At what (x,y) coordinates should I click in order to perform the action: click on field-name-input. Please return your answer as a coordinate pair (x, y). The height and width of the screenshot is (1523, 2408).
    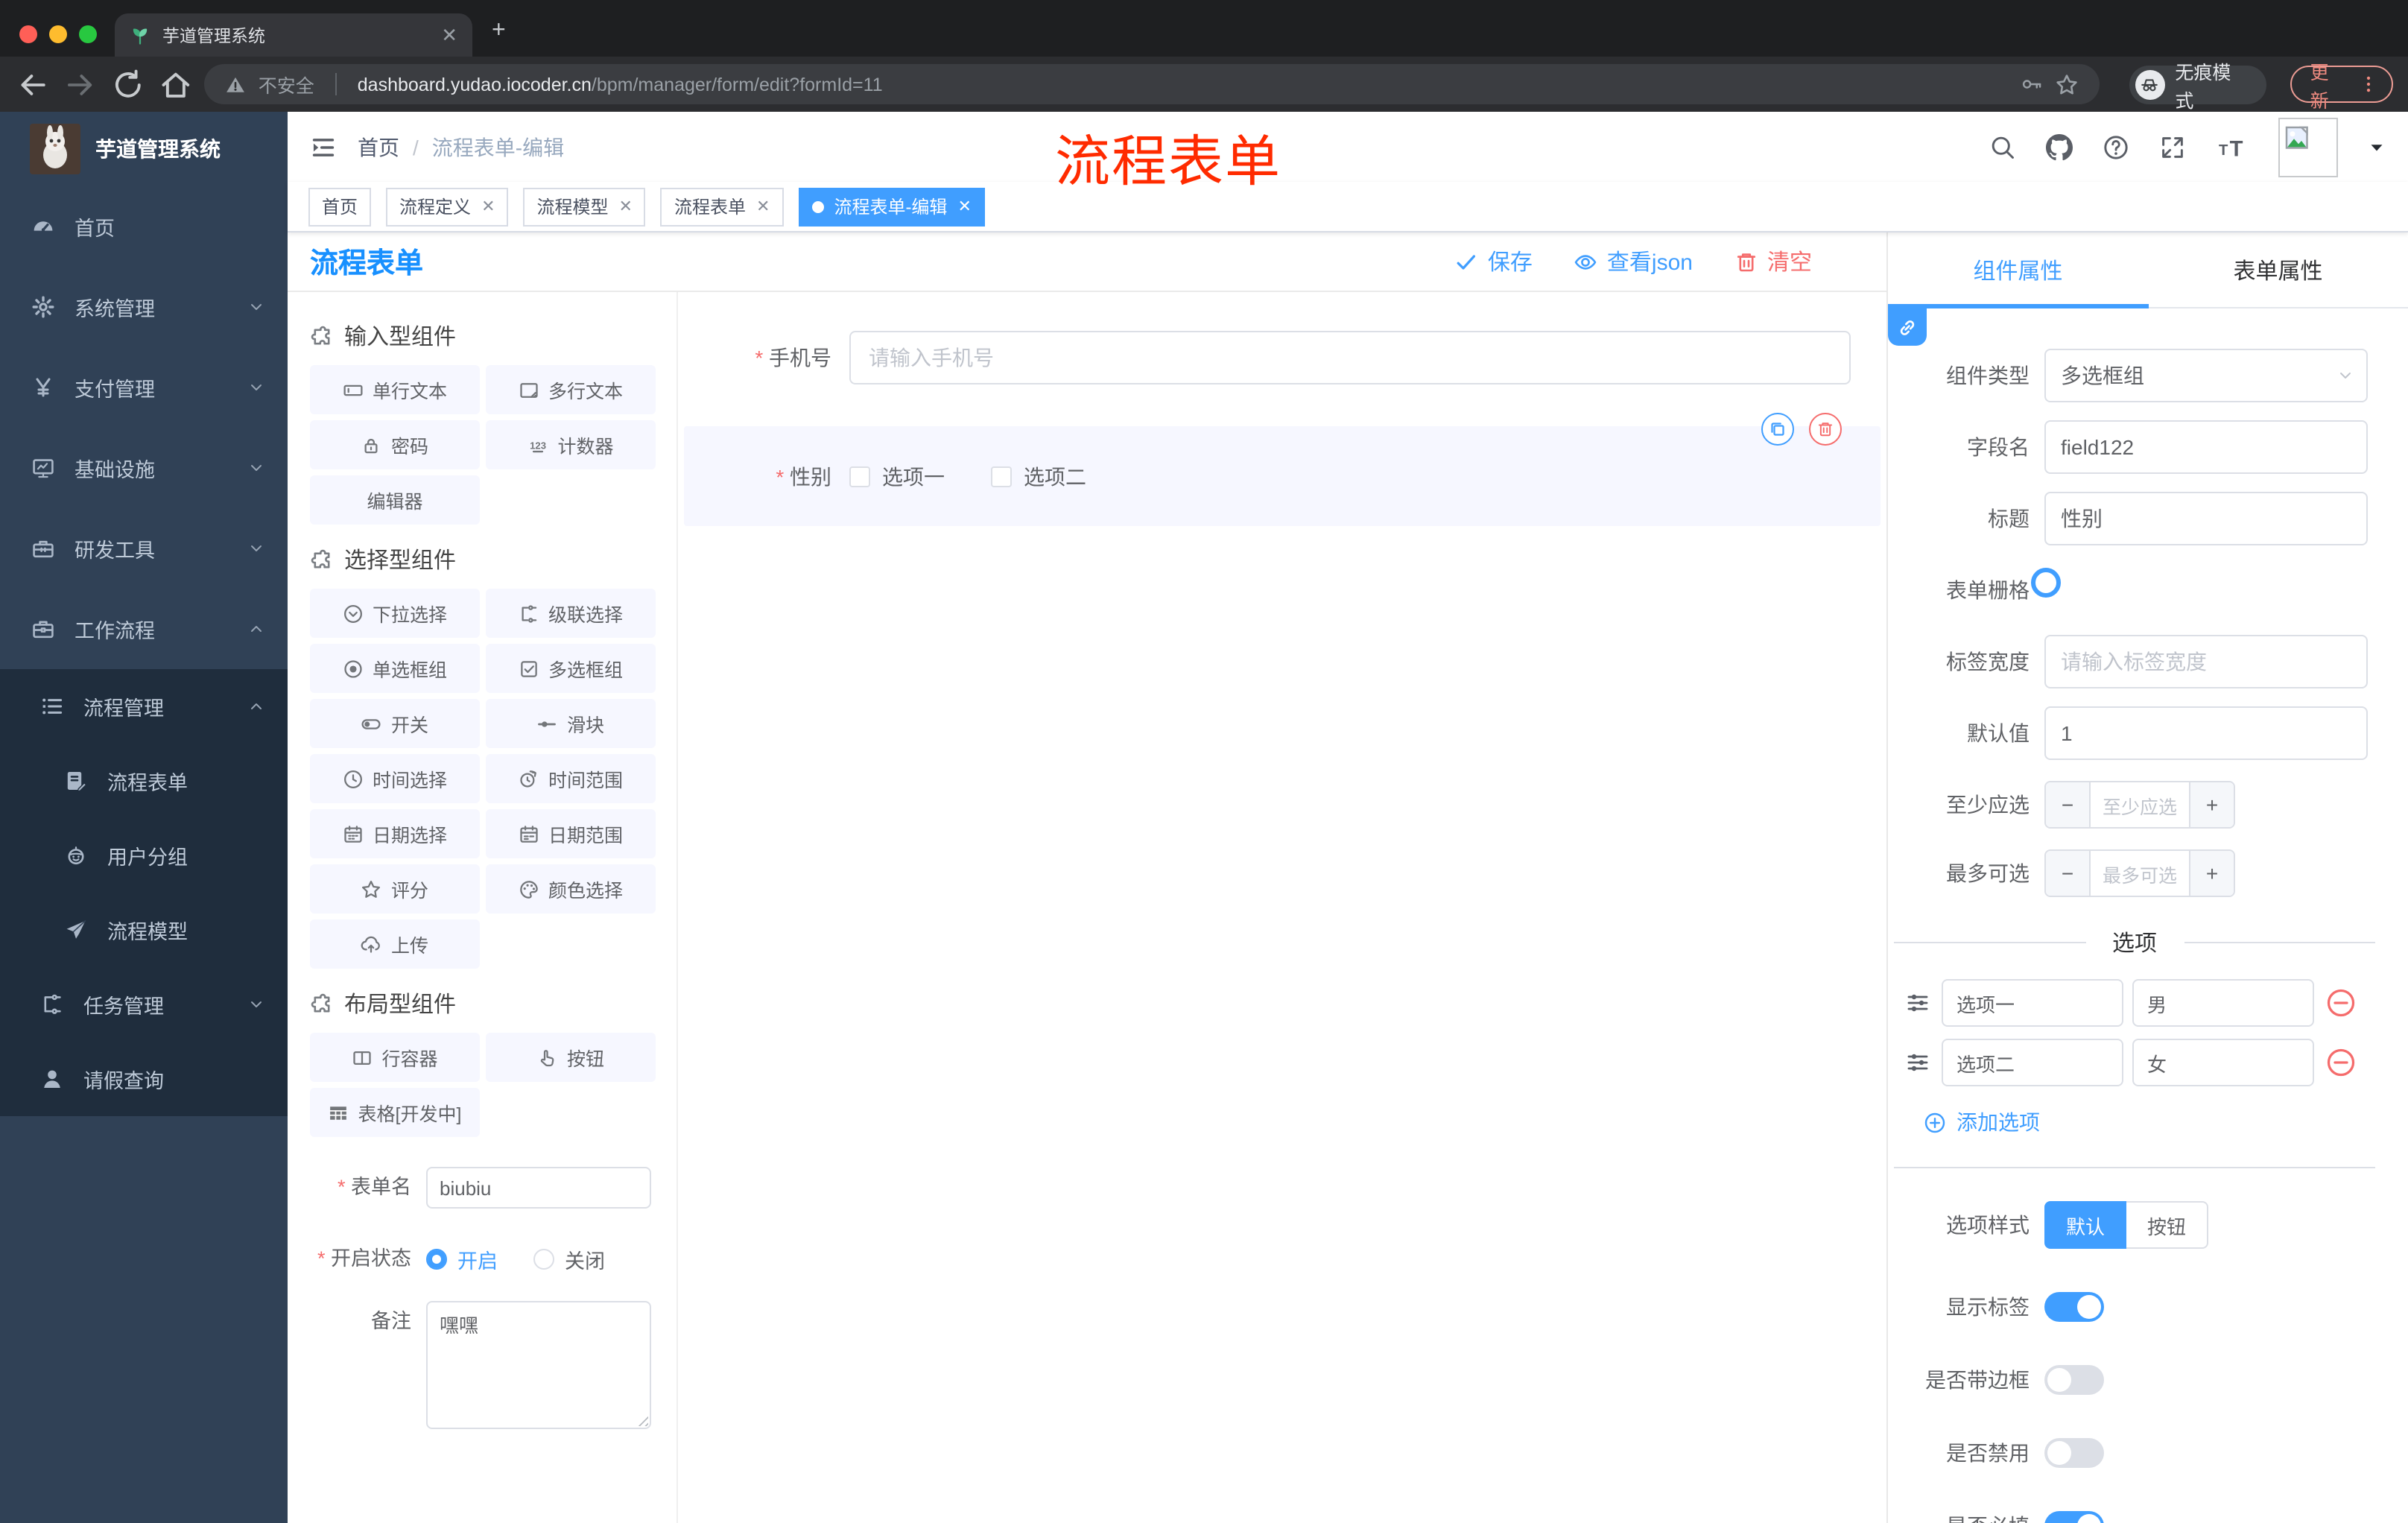
    Looking at the image, I should click on (2206, 447).